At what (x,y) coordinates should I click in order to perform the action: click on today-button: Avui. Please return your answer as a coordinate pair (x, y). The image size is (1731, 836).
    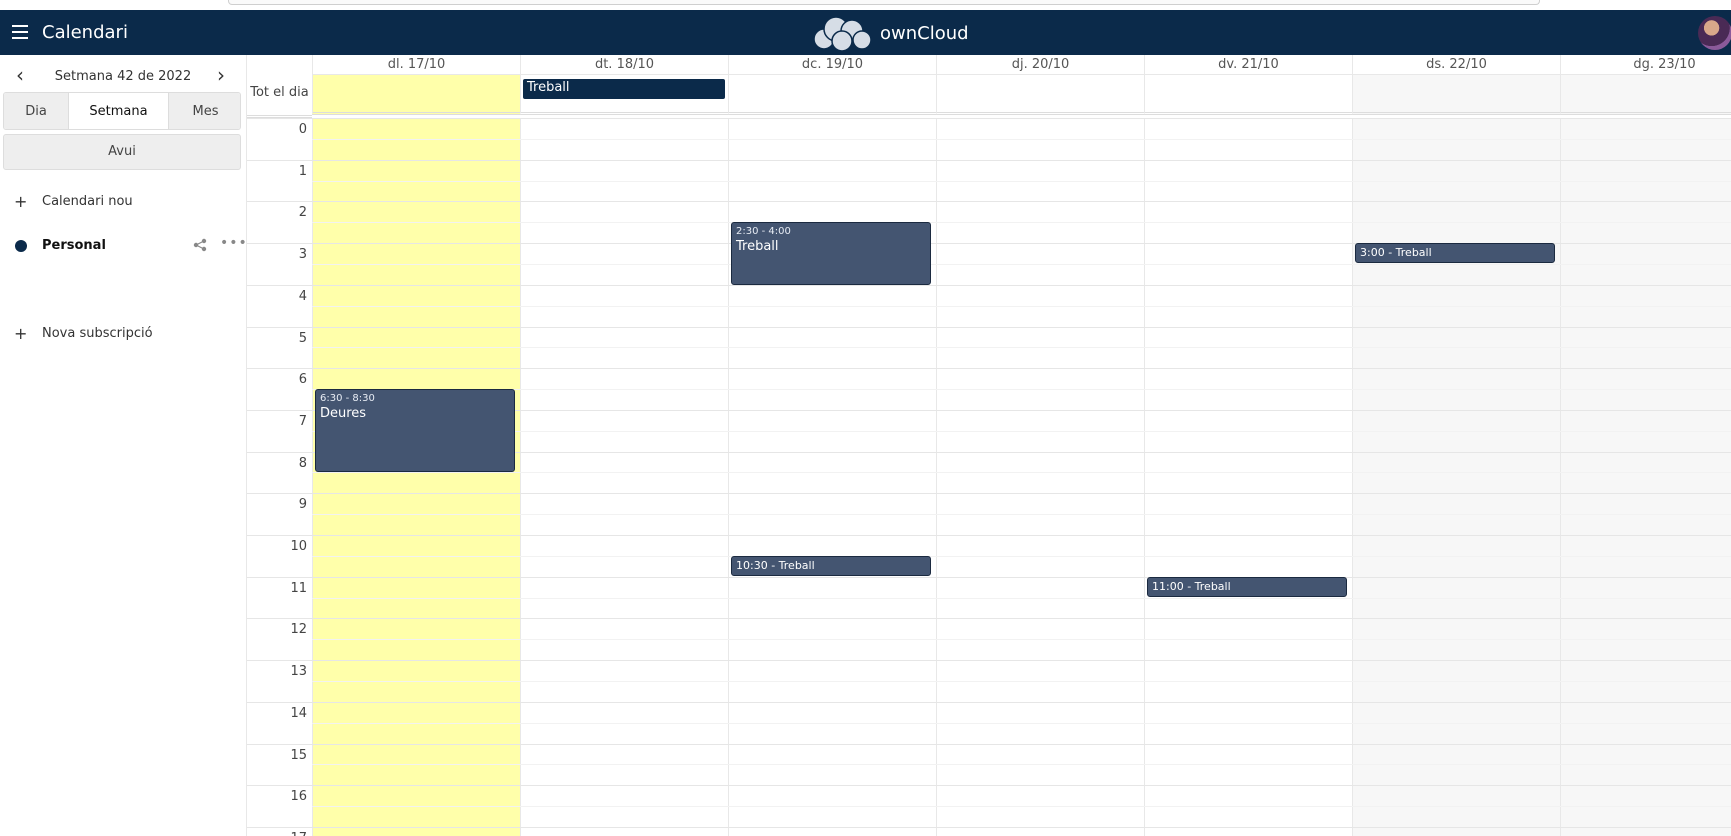
    Looking at the image, I should click on (122, 152).